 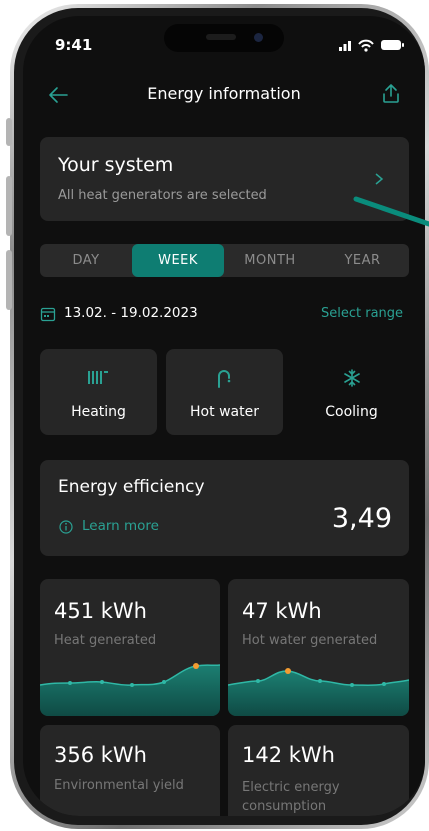 I want to click on annotation-arrow, so click(x=391, y=211).